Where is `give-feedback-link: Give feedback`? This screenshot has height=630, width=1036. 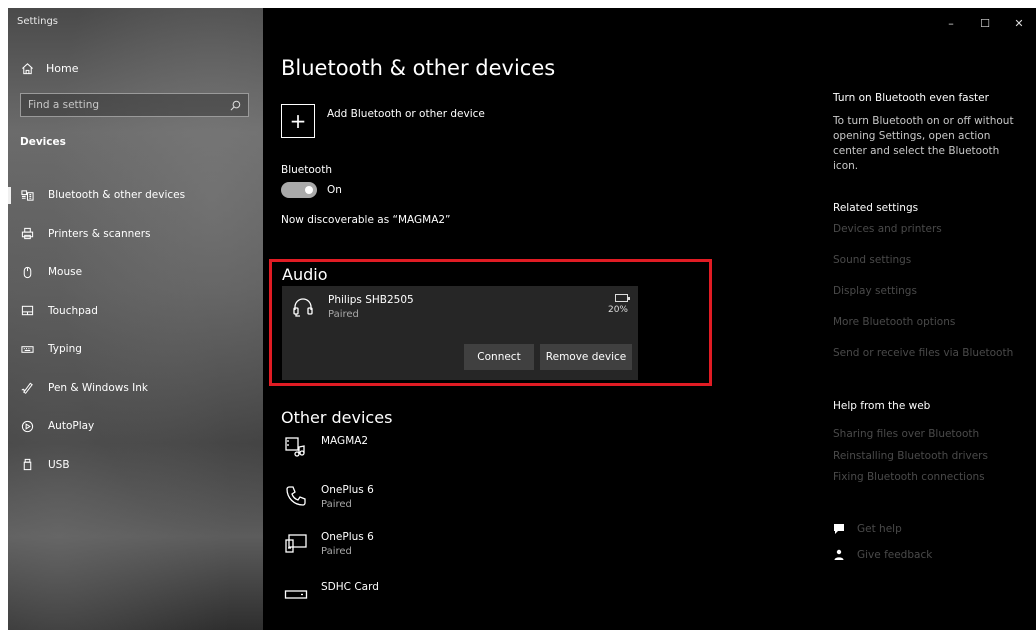 give-feedback-link: Give feedback is located at coordinates (882, 555).